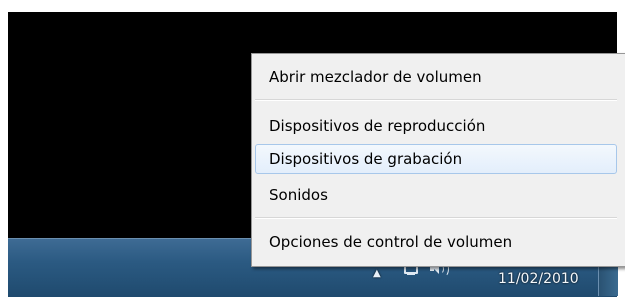 The image size is (625, 297). I want to click on taskbar-clock-date: 11/02/2010, so click(538, 279).